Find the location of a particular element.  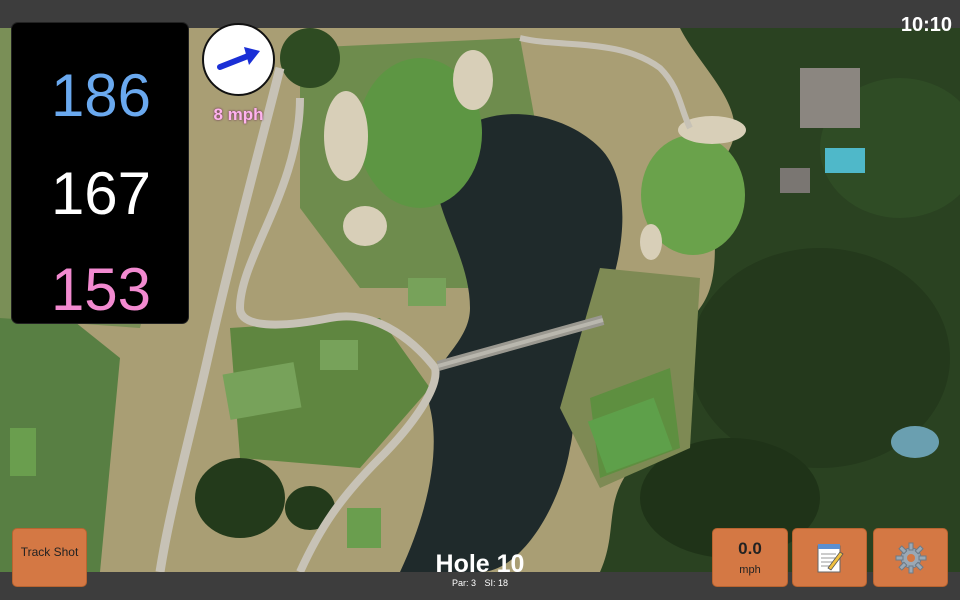

clock: 10:10 is located at coordinates (926, 25).